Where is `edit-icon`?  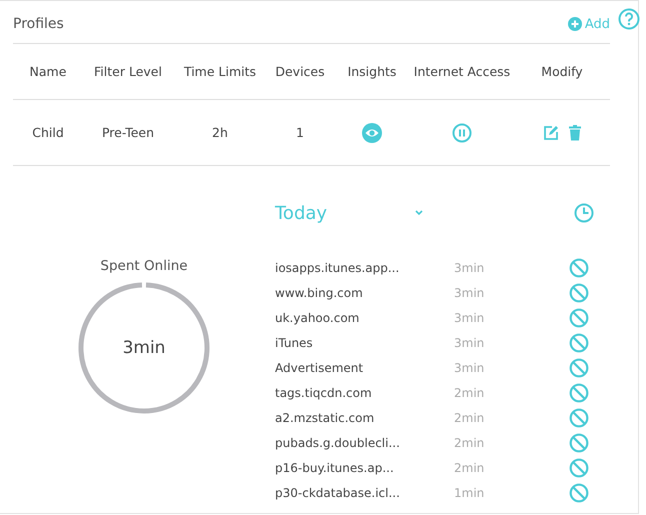 edit-icon is located at coordinates (551, 132).